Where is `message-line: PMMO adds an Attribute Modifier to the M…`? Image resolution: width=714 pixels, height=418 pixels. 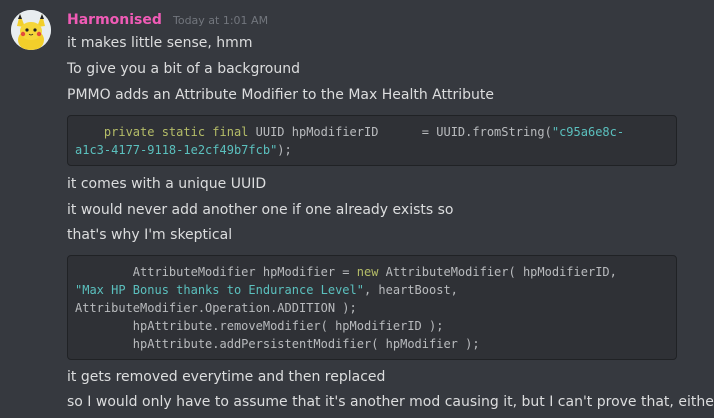
message-line: PMMO adds an Attribute Modifier to the M… is located at coordinates (280, 95).